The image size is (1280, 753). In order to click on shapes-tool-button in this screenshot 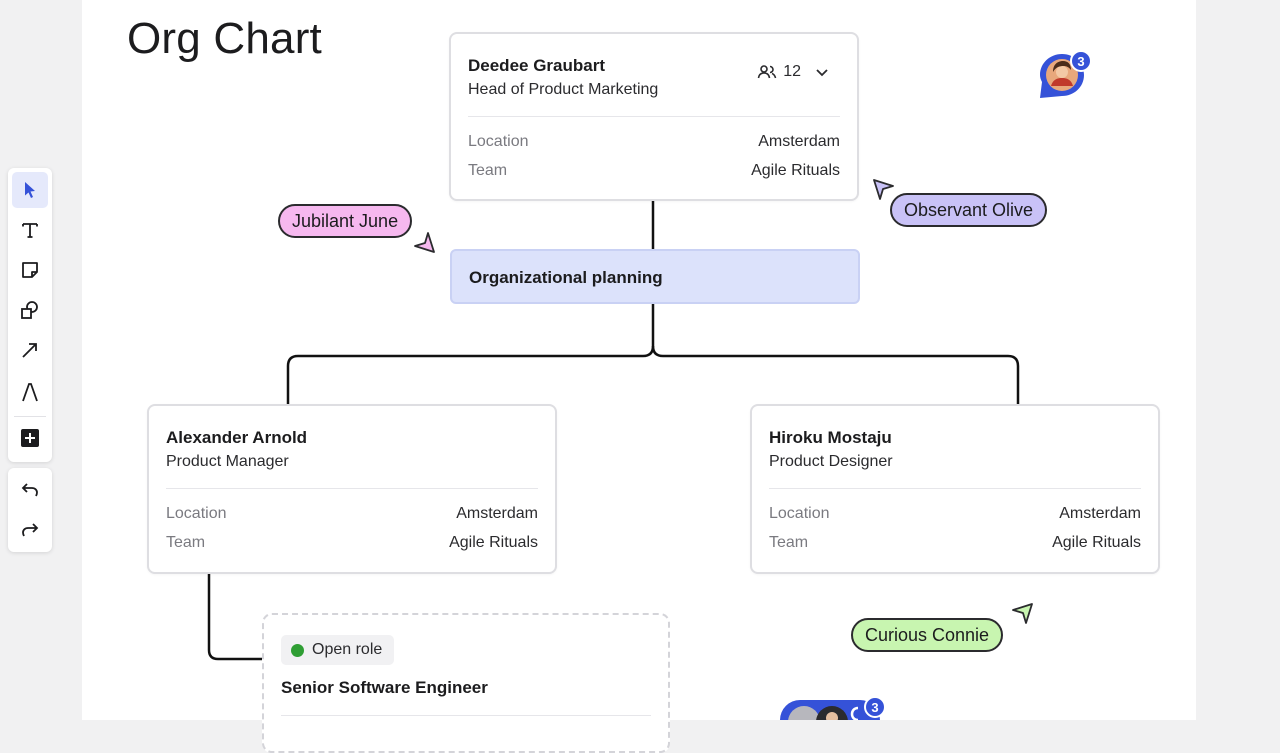, I will do `click(30, 310)`.